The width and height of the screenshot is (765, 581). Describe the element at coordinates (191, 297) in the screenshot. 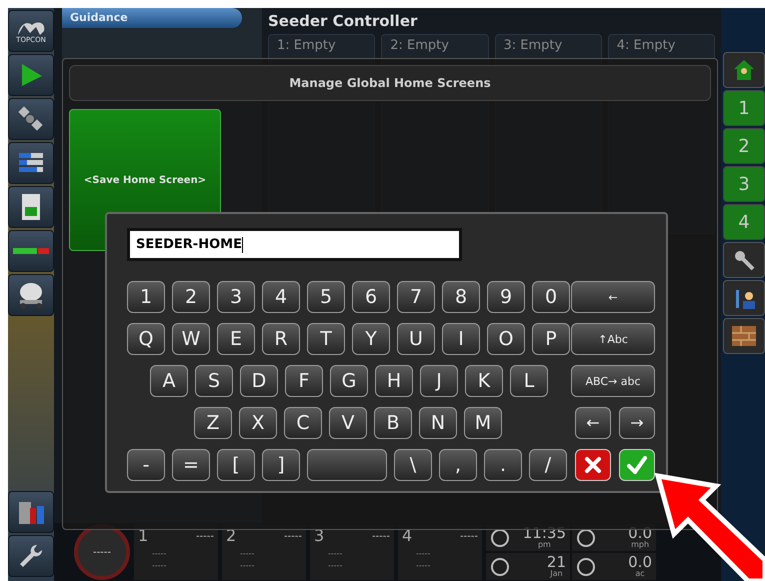

I see `key: 2` at that location.